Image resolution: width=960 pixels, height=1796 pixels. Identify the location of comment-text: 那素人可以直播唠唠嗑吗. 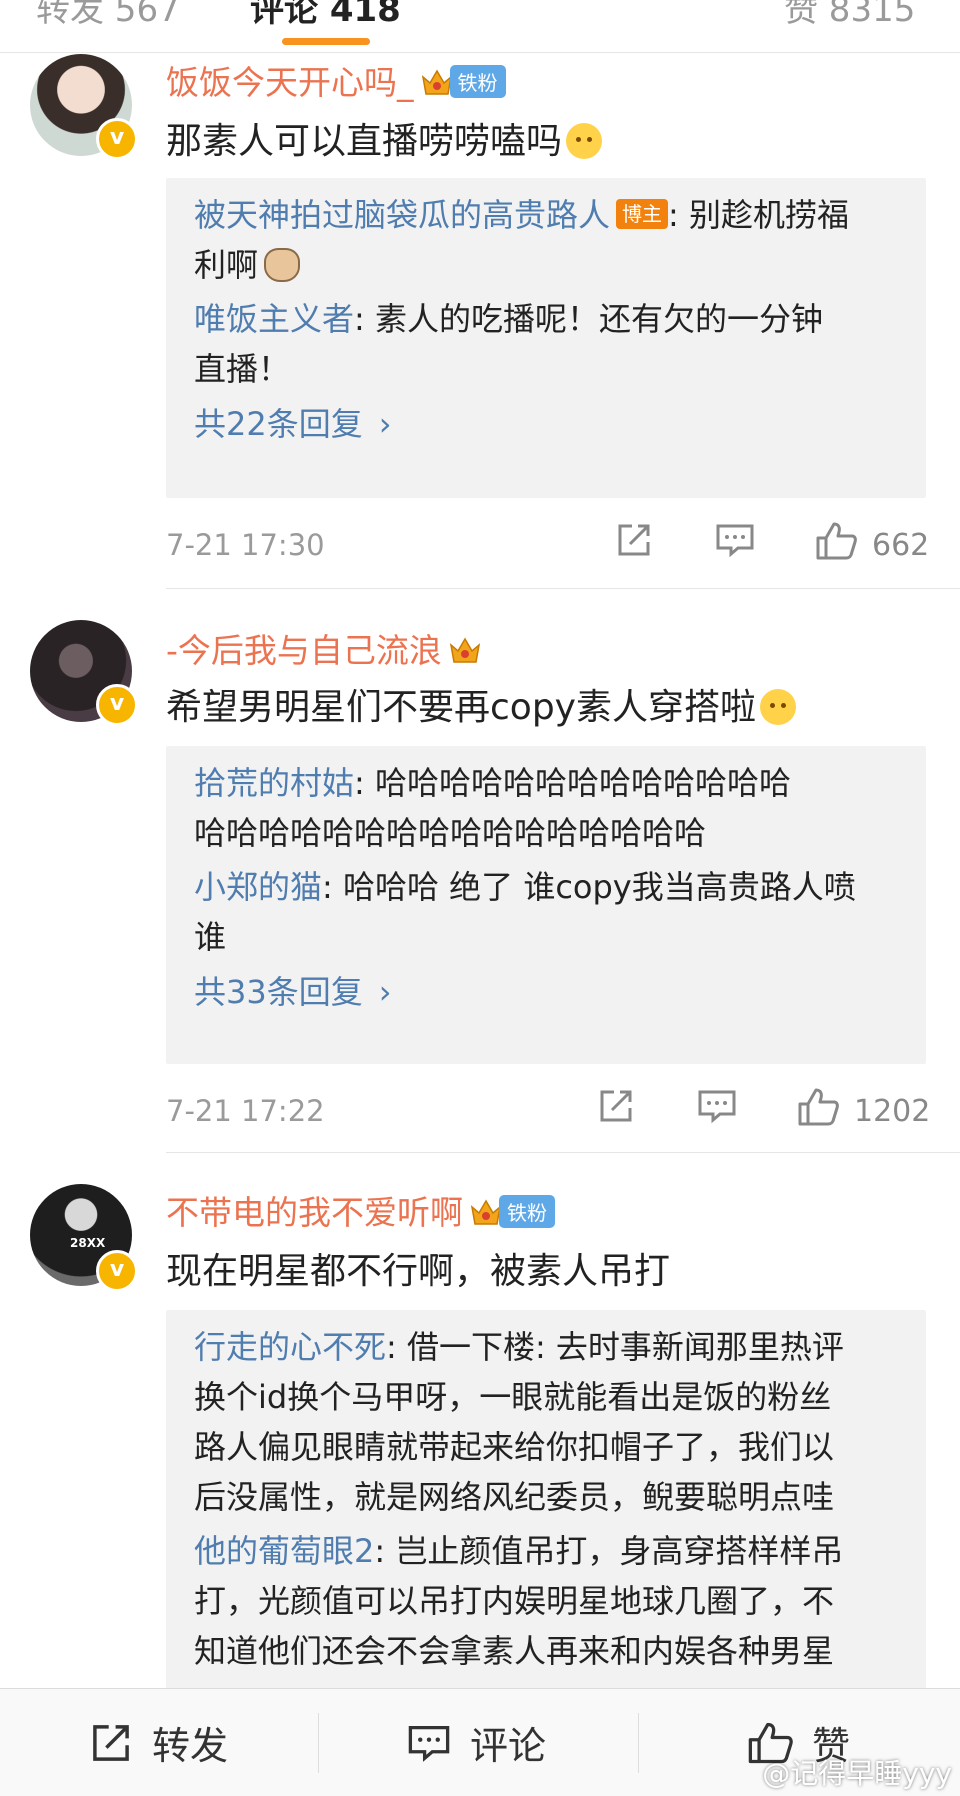
(384, 138).